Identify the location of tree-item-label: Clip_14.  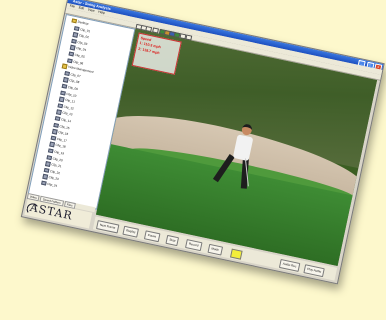
(66, 120).